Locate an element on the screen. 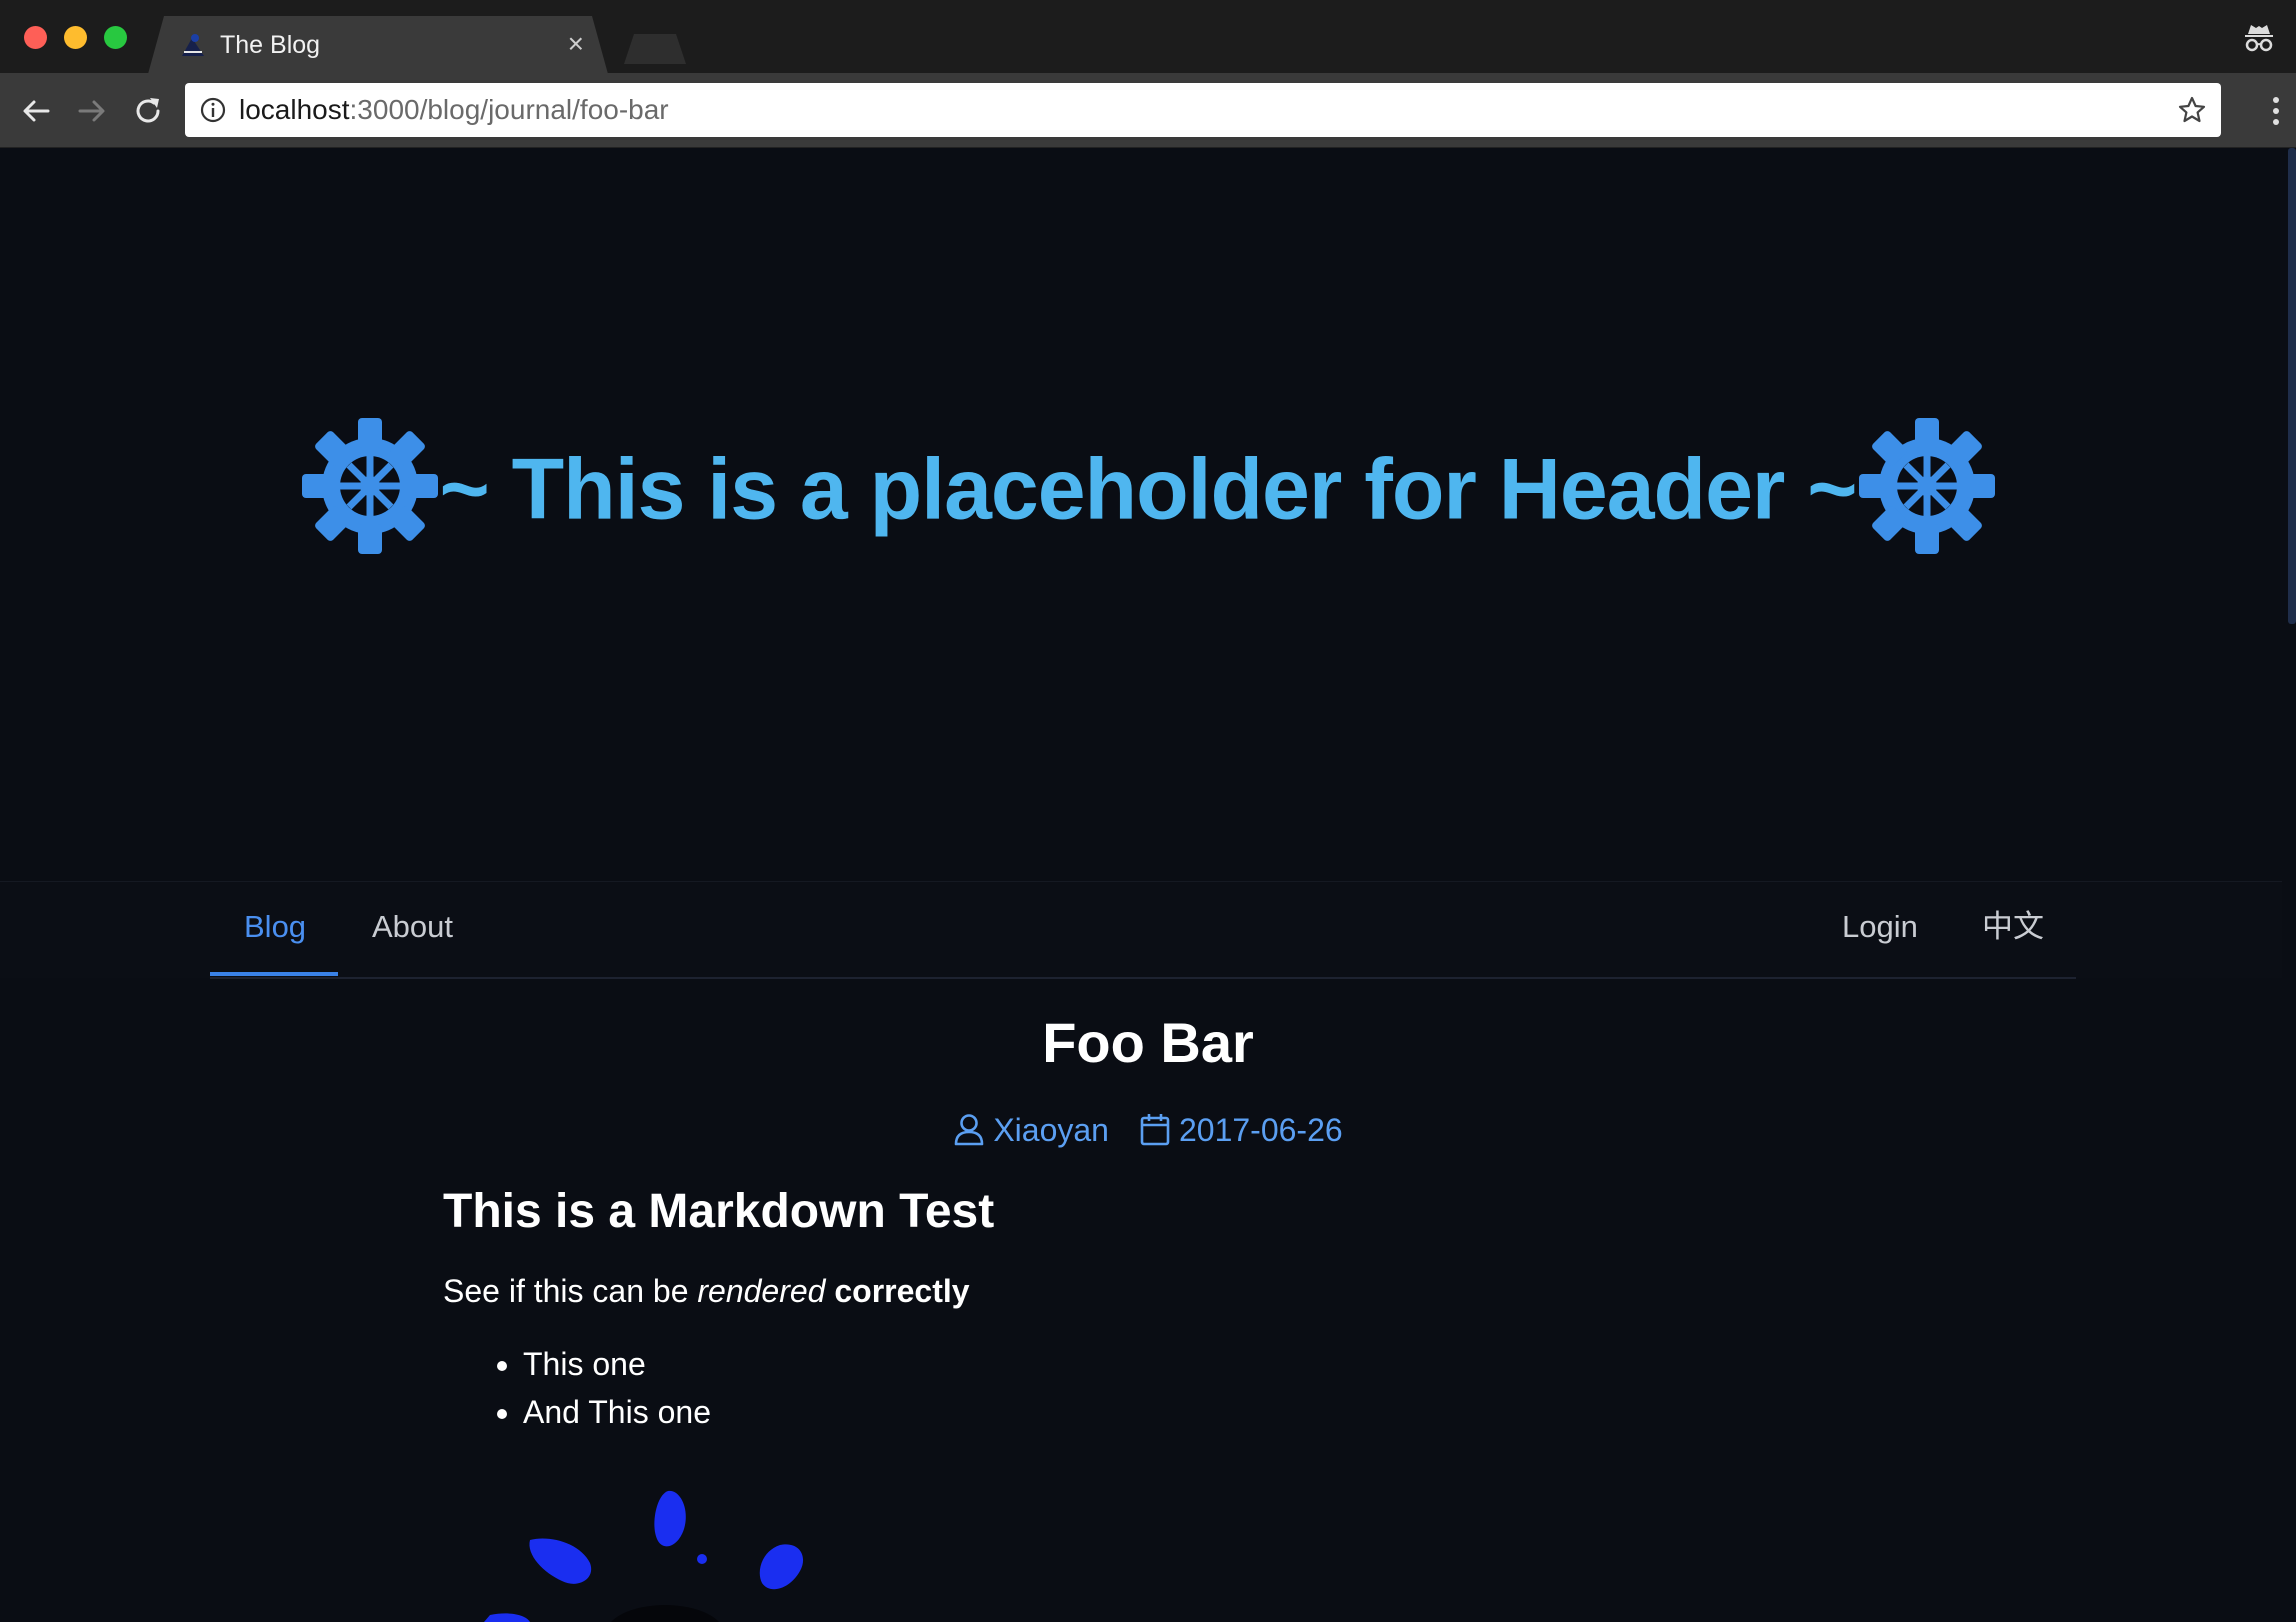 Image resolution: width=2296 pixels, height=1622 pixels. zoom-window-button is located at coordinates (115, 37).